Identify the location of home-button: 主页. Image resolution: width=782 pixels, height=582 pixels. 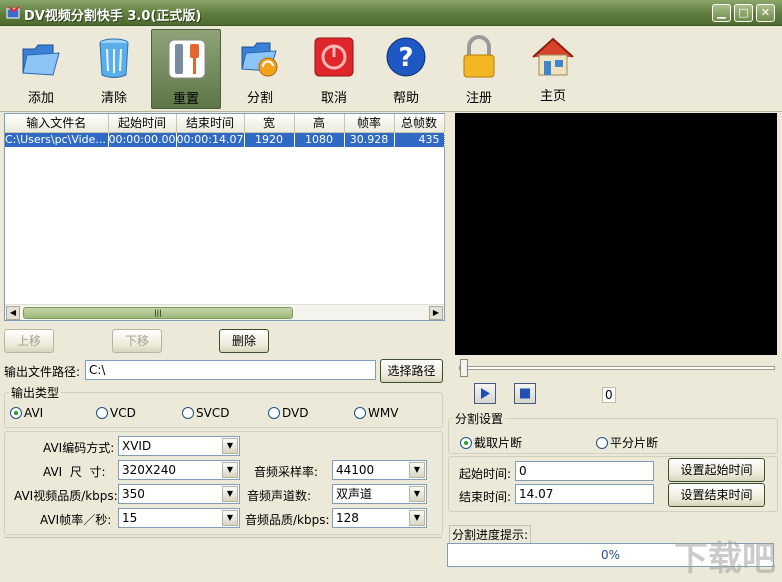
(553, 69).